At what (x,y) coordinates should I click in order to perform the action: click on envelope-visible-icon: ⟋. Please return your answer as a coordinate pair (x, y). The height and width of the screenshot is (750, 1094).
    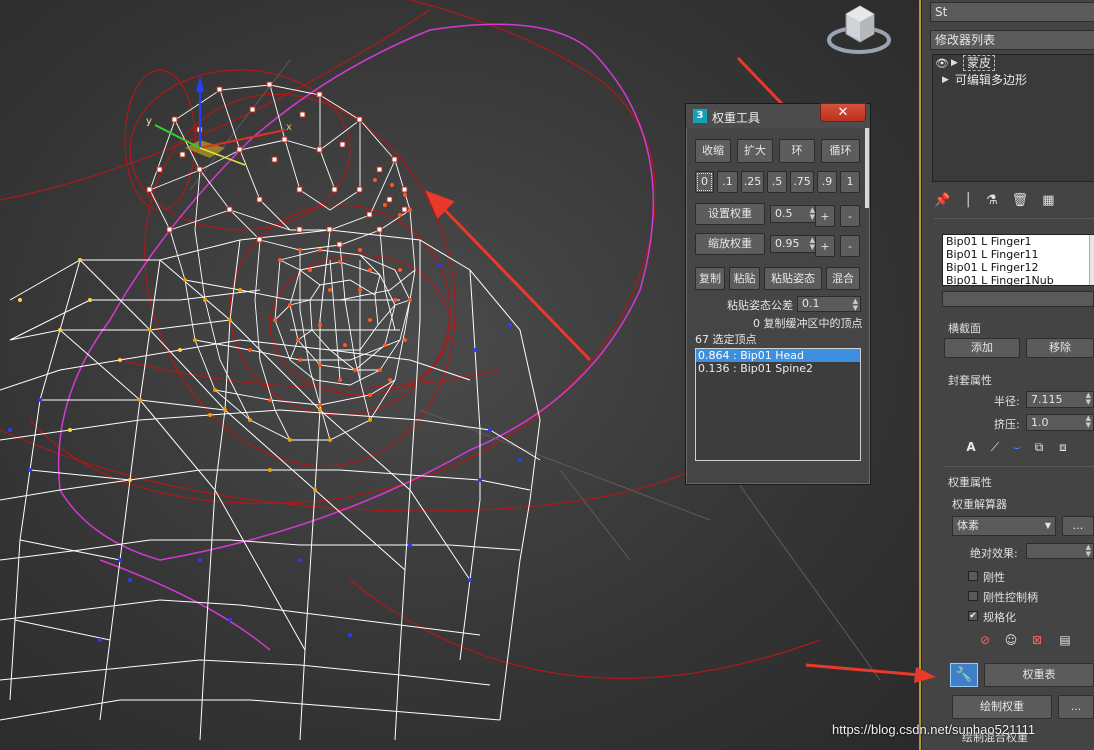
    Looking at the image, I should click on (995, 447).